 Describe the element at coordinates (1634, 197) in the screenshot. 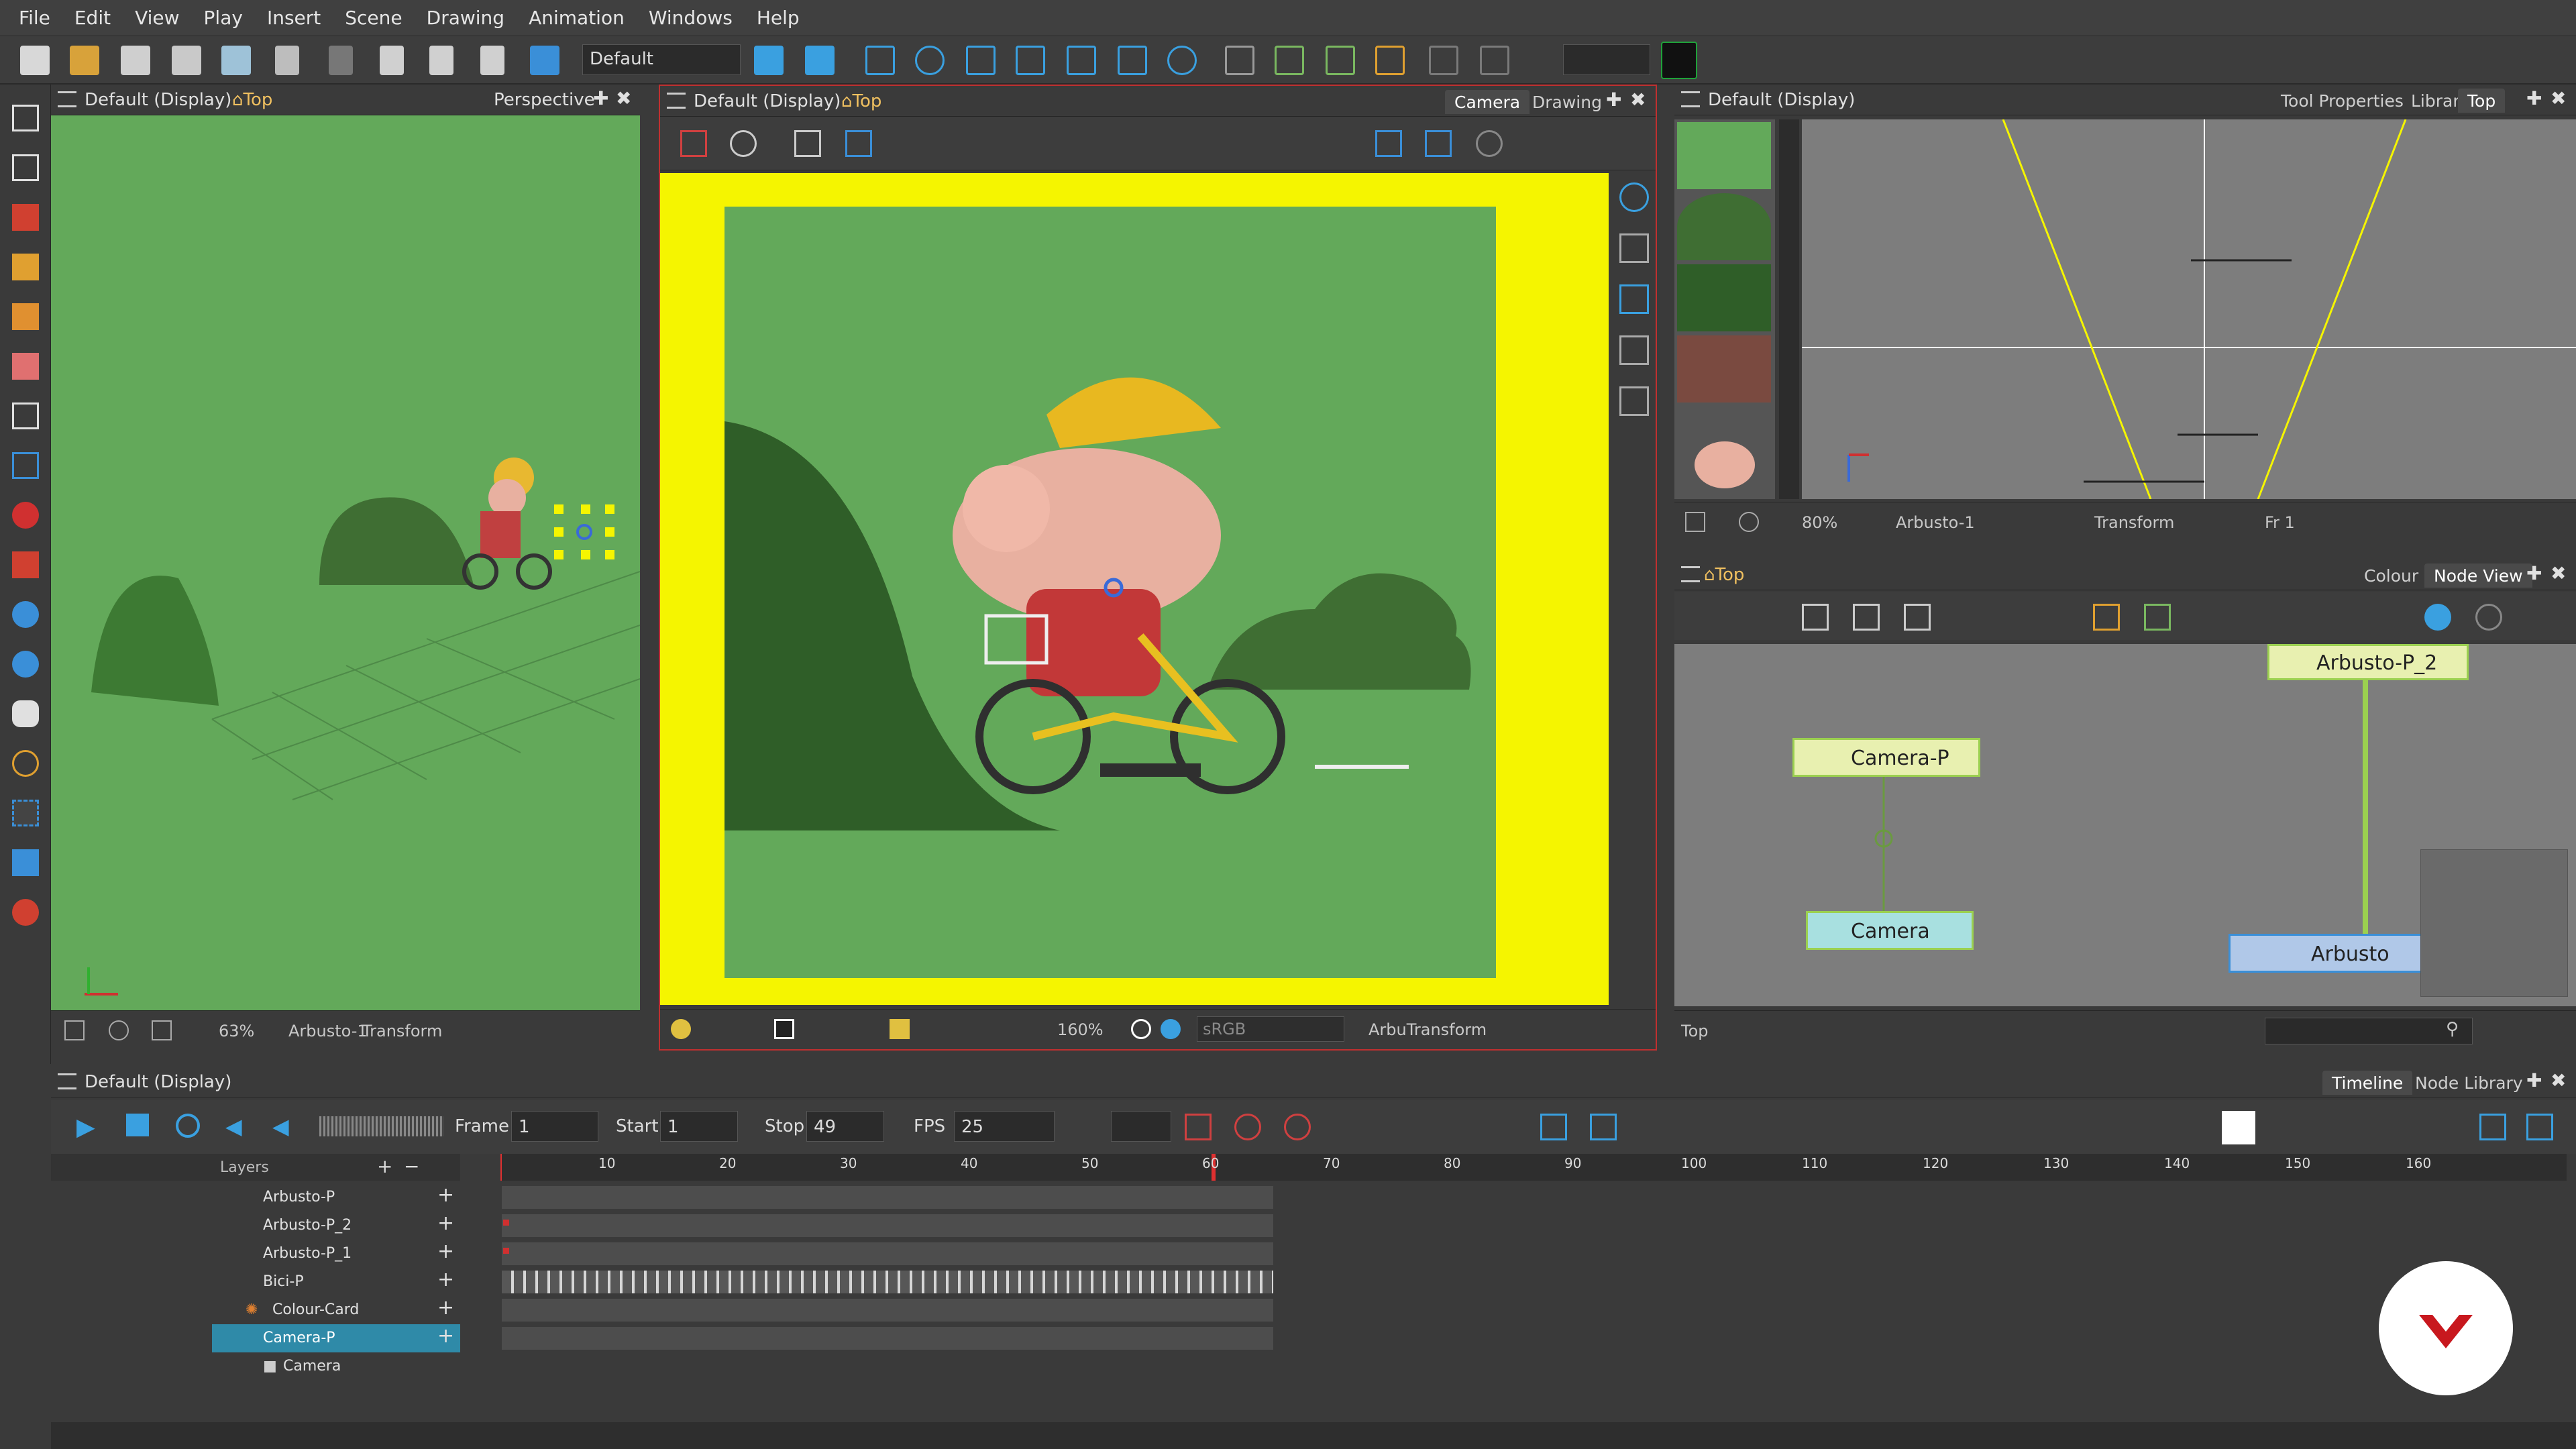

I see `preview-eye-icon` at that location.